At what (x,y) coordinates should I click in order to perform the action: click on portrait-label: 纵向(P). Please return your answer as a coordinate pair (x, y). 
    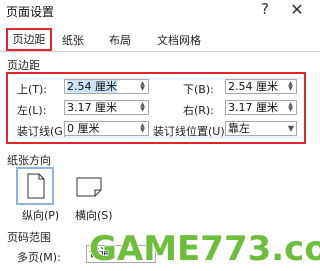
    Looking at the image, I should click on (41, 215).